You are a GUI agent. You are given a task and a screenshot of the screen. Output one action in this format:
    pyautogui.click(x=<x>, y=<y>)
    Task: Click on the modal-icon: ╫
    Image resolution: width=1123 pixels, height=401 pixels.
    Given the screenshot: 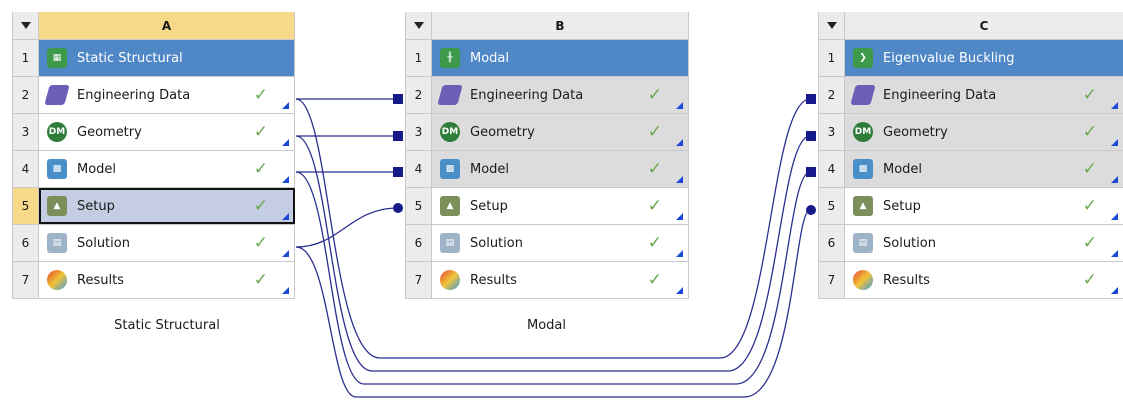 What is the action you would take?
    pyautogui.click(x=450, y=58)
    